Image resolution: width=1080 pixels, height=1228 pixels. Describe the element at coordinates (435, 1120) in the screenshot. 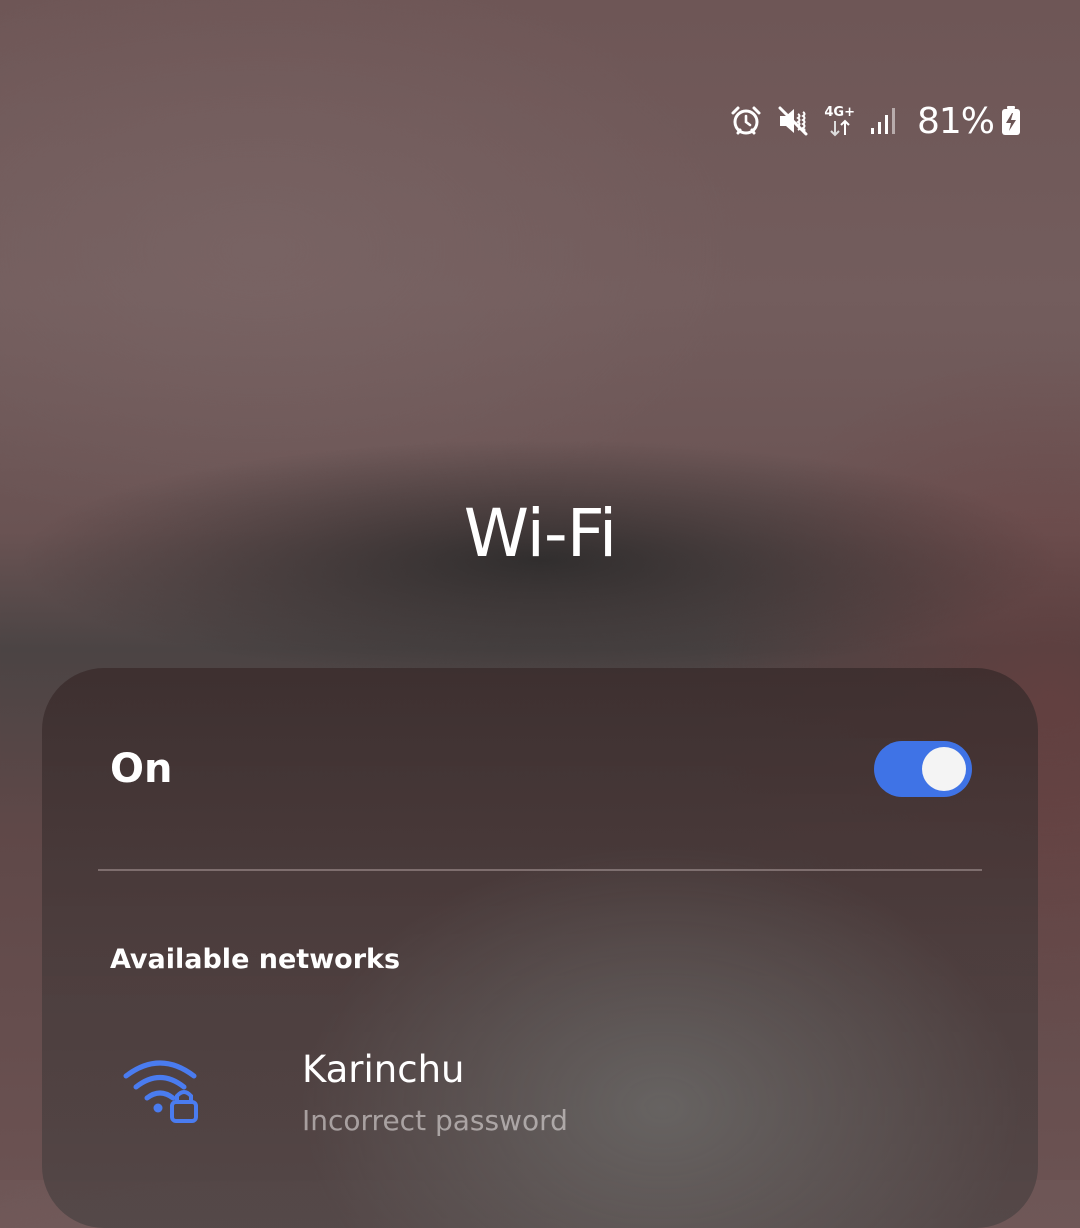

I see `network-status: Incorrect password` at that location.